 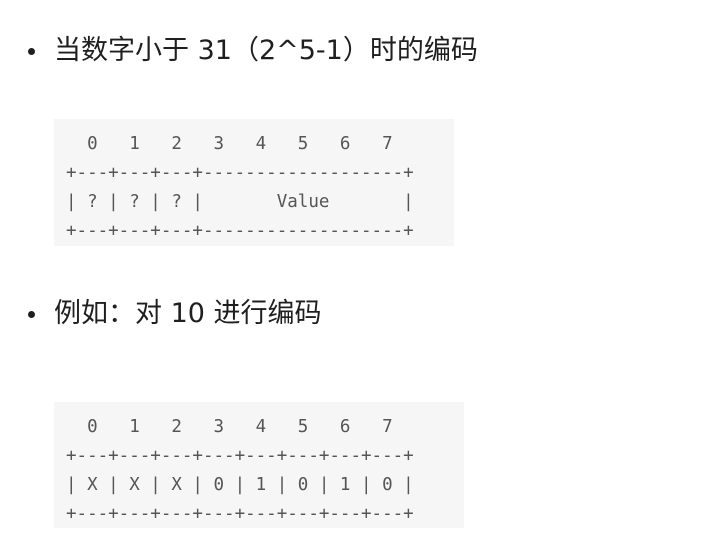 I want to click on code-line: | ? | ? | ? | Value |, so click(x=240, y=202).